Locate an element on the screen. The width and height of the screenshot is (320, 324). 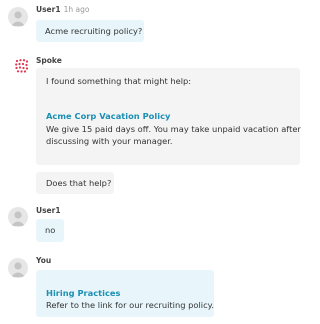
message-sender: You is located at coordinates (43, 260).